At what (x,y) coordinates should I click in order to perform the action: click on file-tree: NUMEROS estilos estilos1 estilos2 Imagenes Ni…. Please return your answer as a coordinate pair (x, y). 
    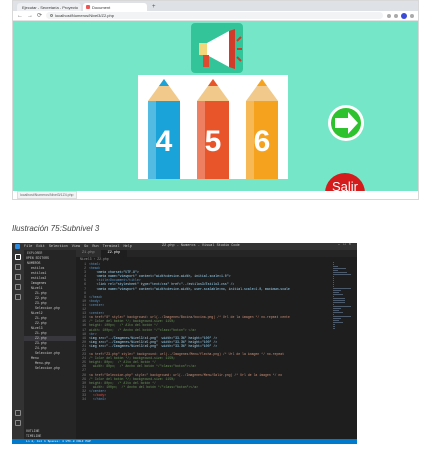
    Looking at the image, I should click on (50, 316).